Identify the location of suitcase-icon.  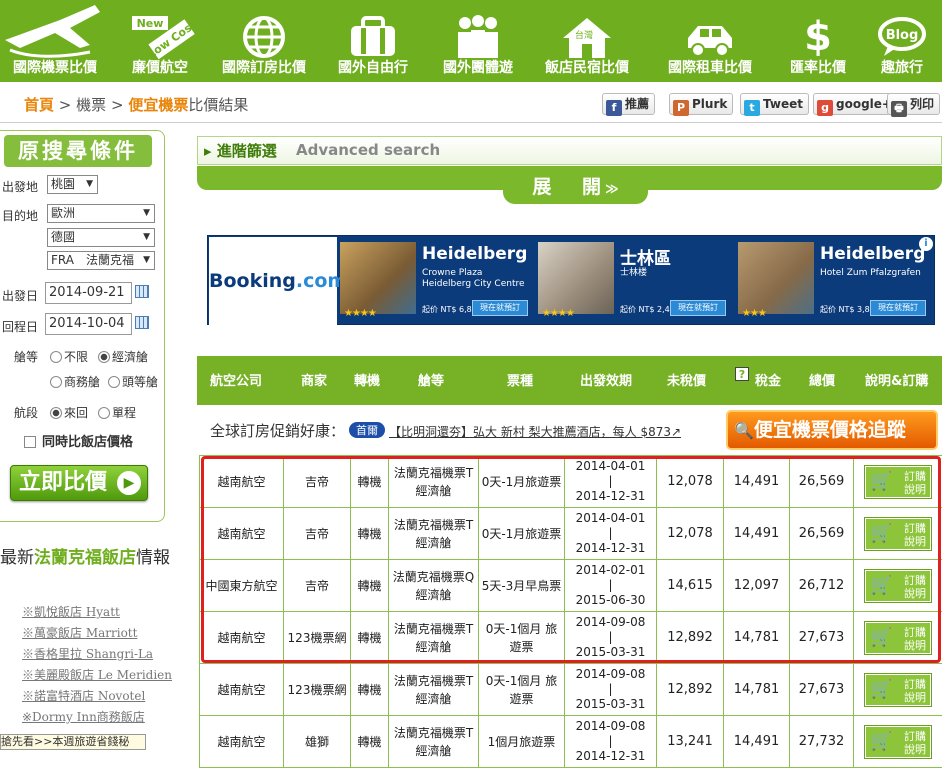
(373, 37).